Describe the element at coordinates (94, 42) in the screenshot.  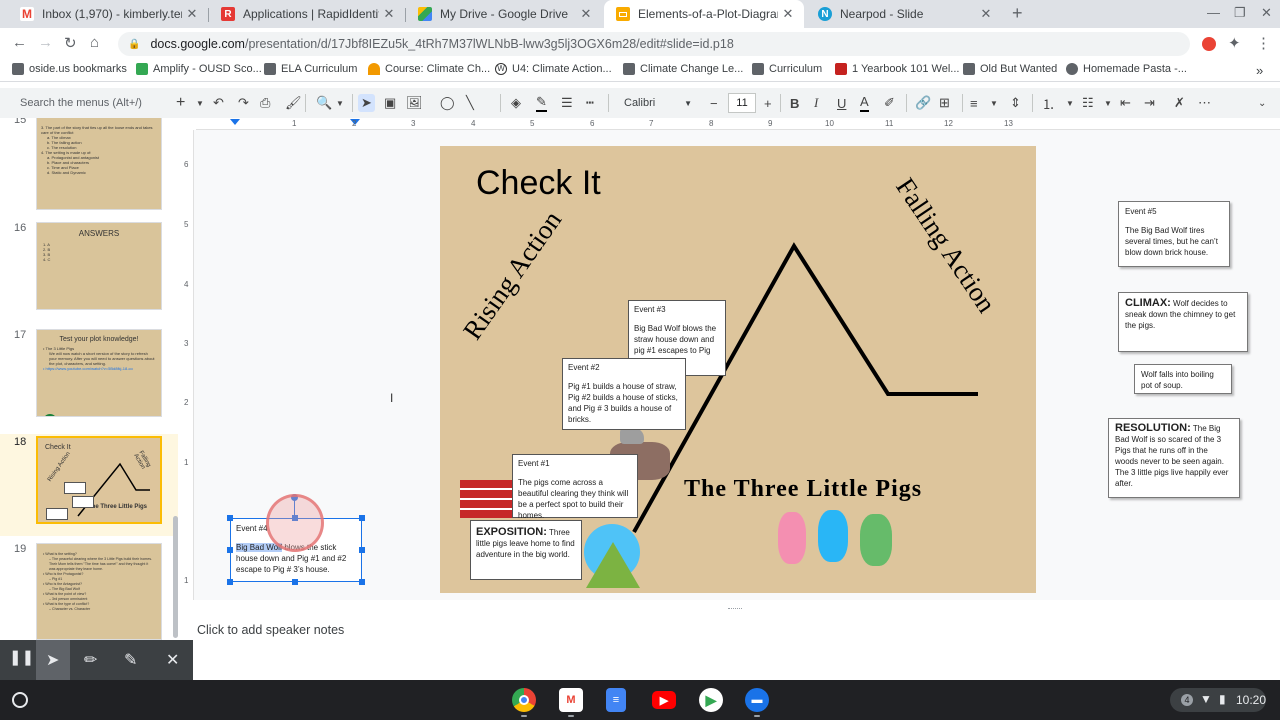
I see `home-icon: ⌂` at that location.